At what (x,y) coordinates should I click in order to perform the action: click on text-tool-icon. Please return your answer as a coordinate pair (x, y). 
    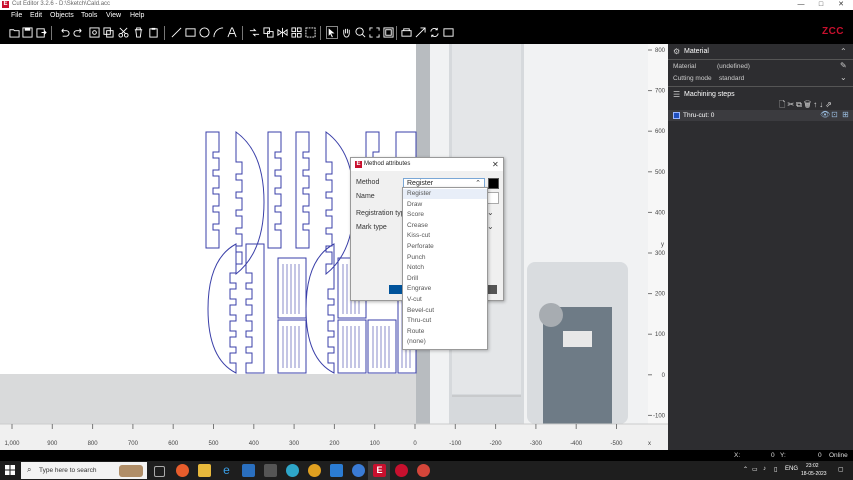
    Looking at the image, I should click on (232, 32).